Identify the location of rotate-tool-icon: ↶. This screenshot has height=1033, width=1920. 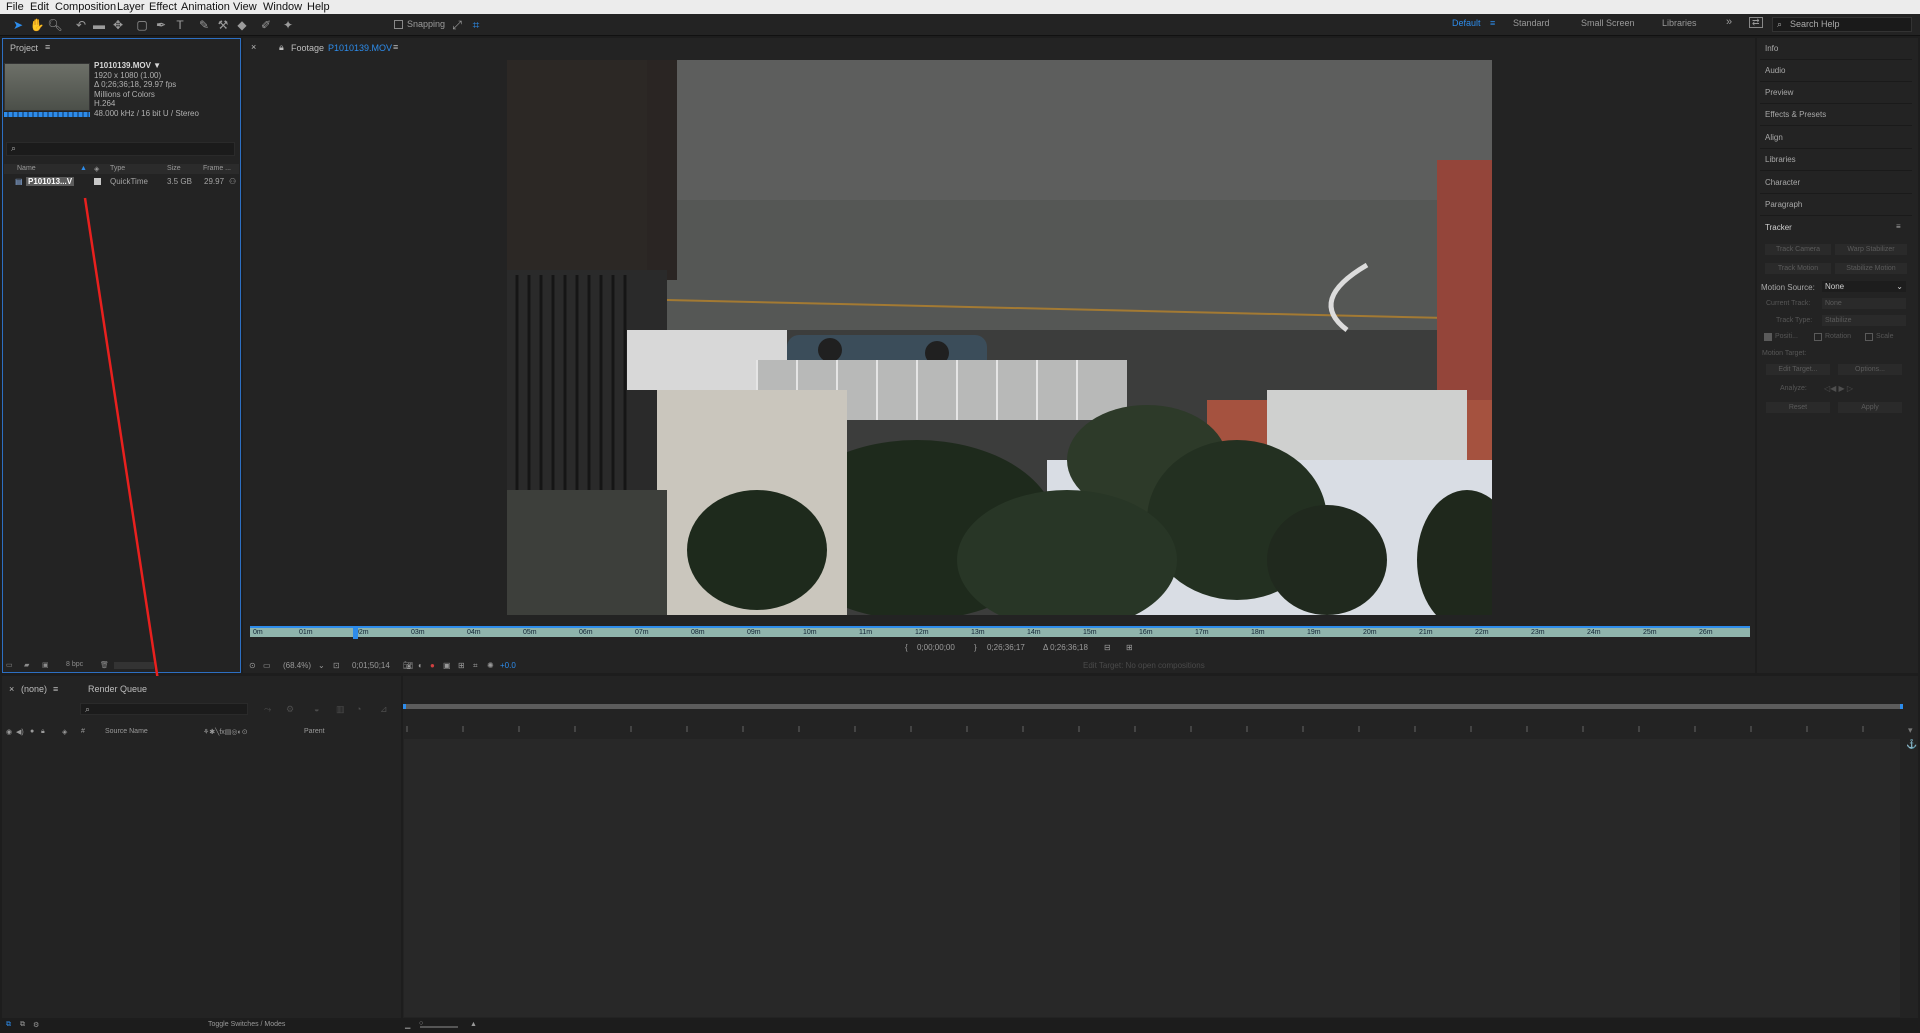
(81, 25).